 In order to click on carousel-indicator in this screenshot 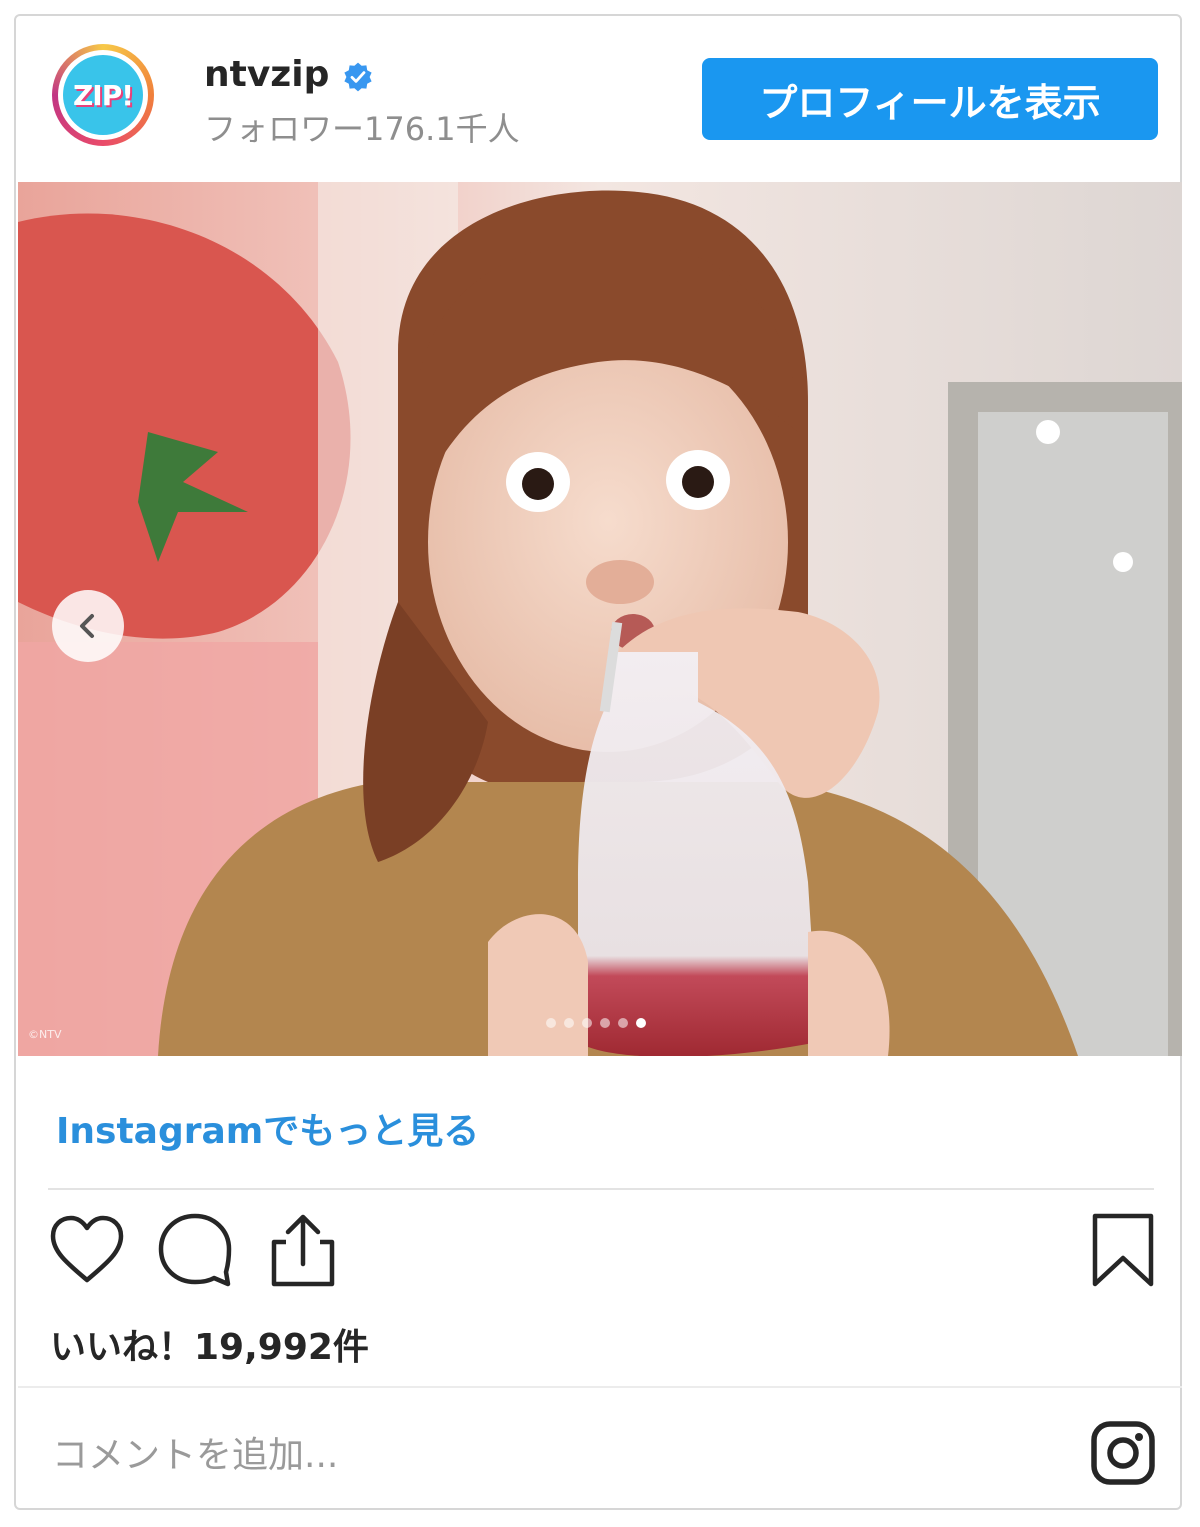, I will do `click(596, 1023)`.